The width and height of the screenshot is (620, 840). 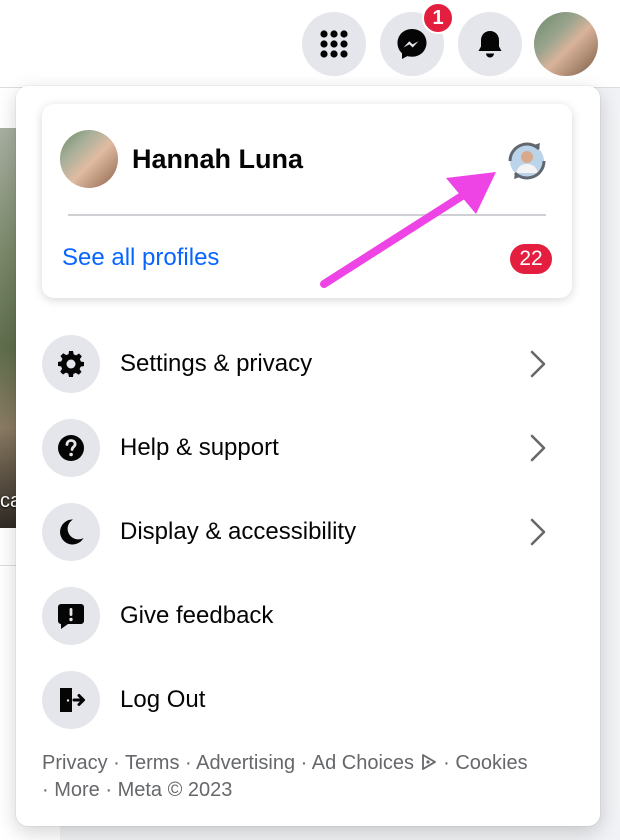 What do you see at coordinates (412, 44) in the screenshot?
I see `messenger-icon` at bounding box center [412, 44].